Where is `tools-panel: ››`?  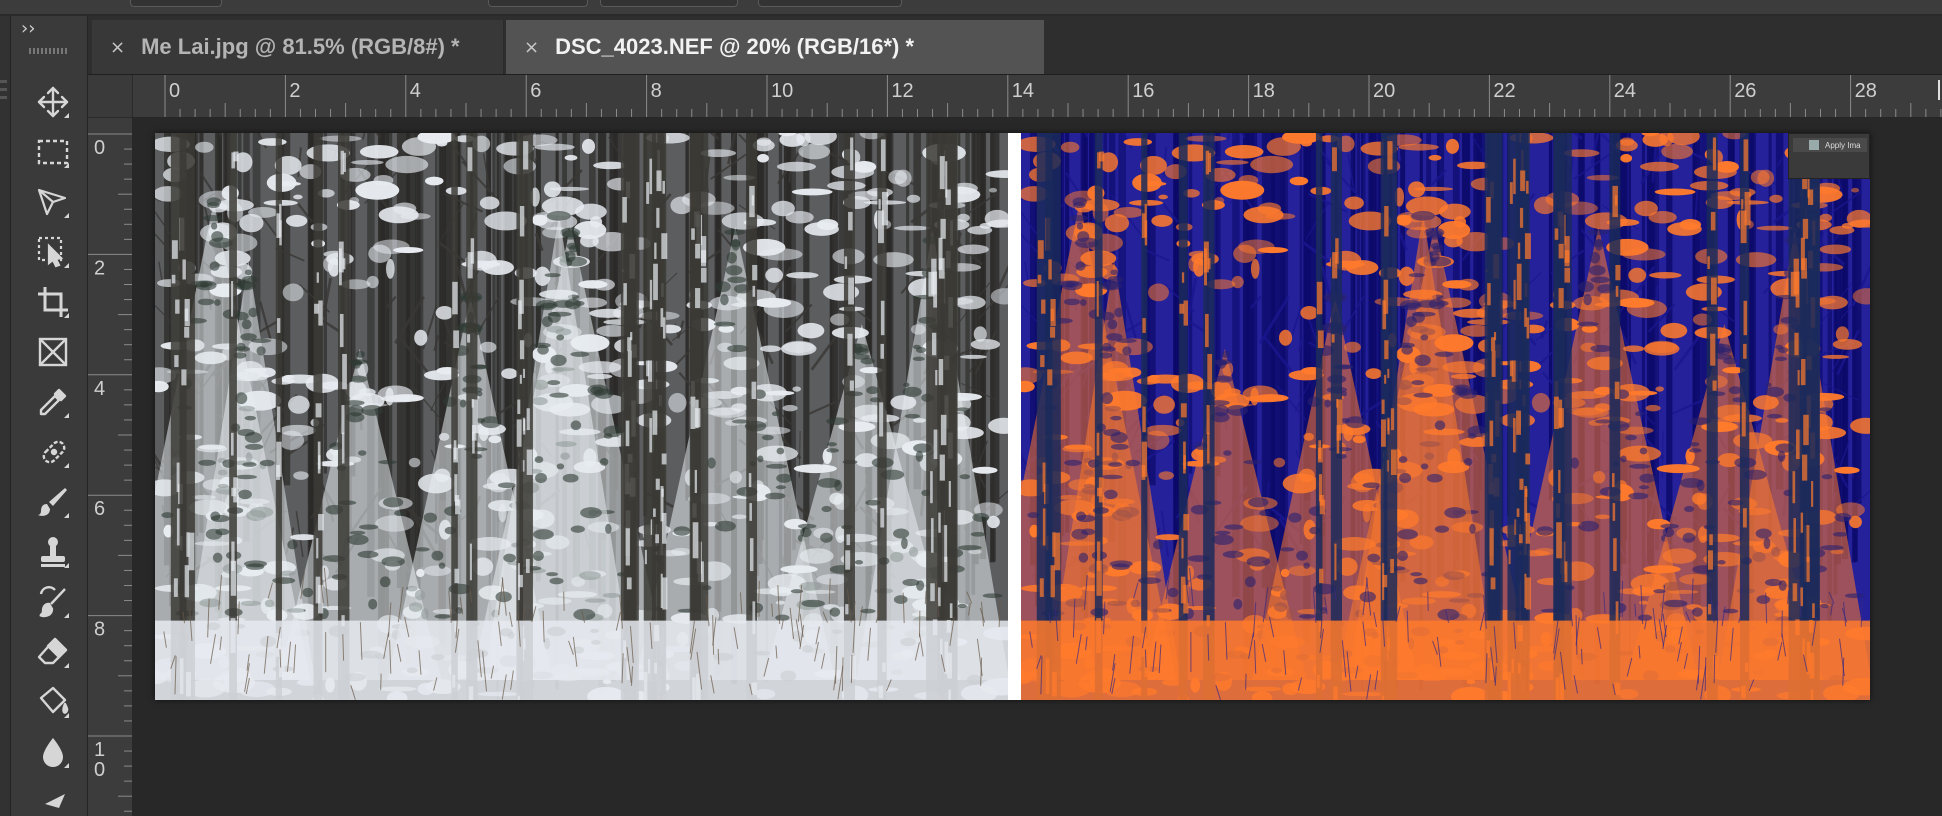
tools-panel: ›› is located at coordinates (49, 416).